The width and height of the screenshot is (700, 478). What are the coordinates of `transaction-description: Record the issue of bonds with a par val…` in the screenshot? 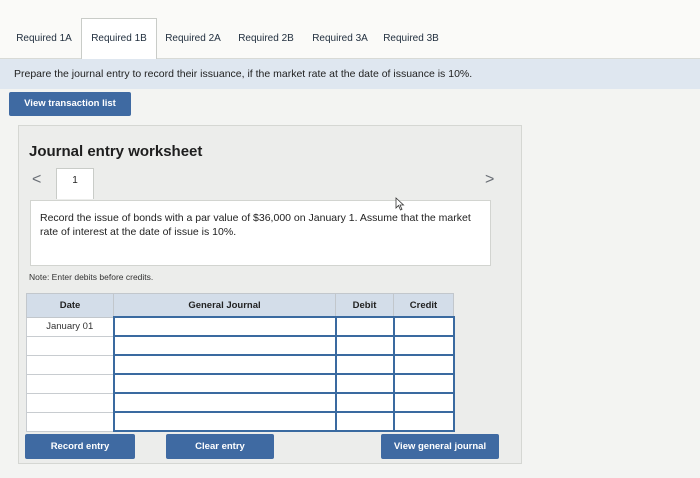 It's located at (255, 225).